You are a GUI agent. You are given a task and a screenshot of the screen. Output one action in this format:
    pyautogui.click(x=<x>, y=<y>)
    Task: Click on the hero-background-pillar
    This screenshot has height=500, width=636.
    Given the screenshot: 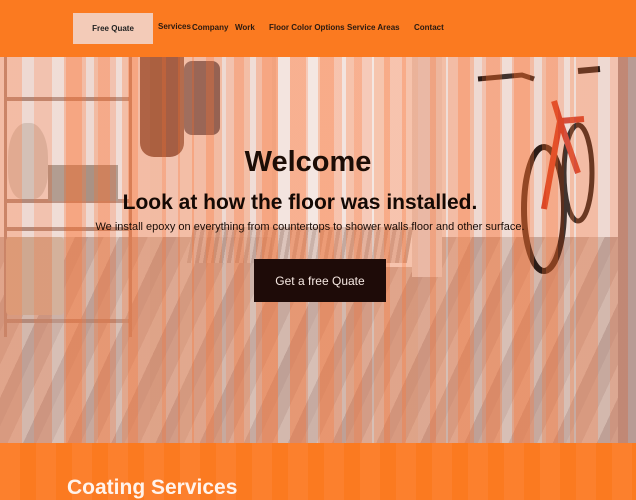 What is the action you would take?
    pyautogui.click(x=627, y=250)
    